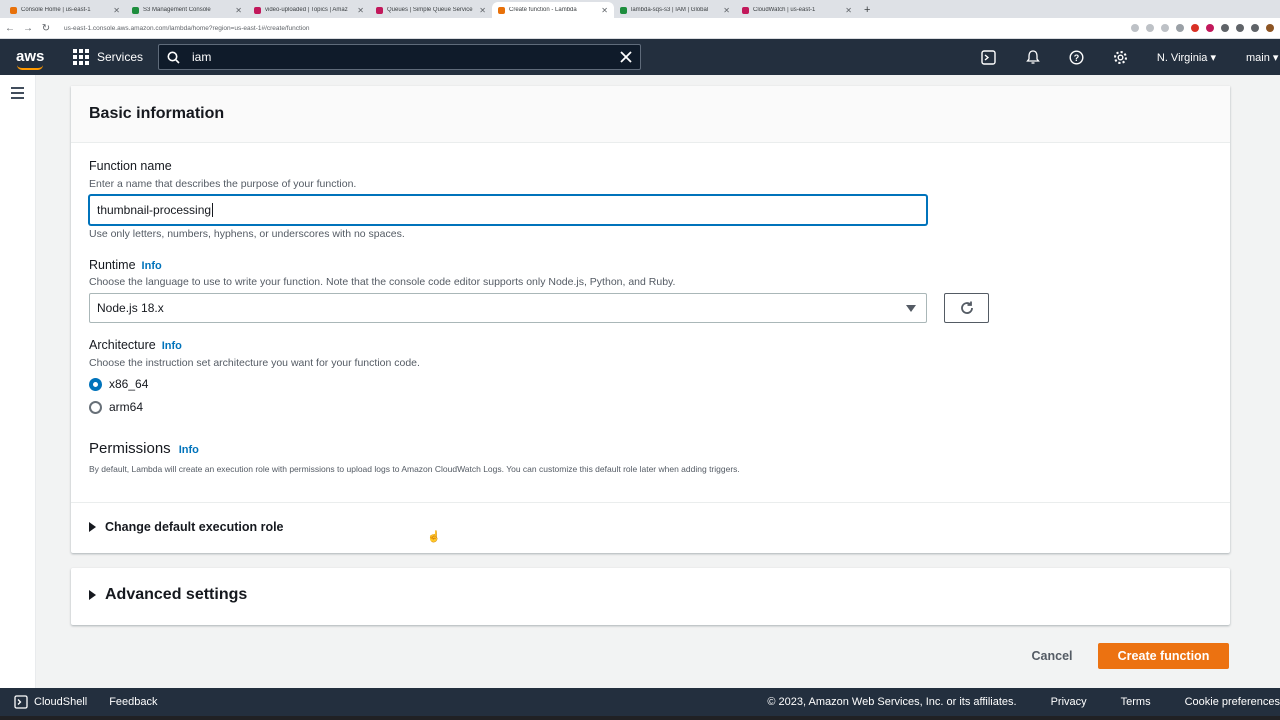  What do you see at coordinates (1232, 702) in the screenshot?
I see `cookie-preferences-link: Cookie preferences` at bounding box center [1232, 702].